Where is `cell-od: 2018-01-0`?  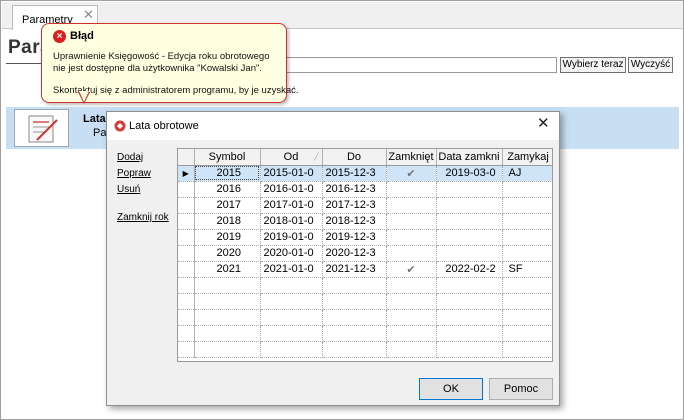 cell-od: 2018-01-0 is located at coordinates (291, 221).